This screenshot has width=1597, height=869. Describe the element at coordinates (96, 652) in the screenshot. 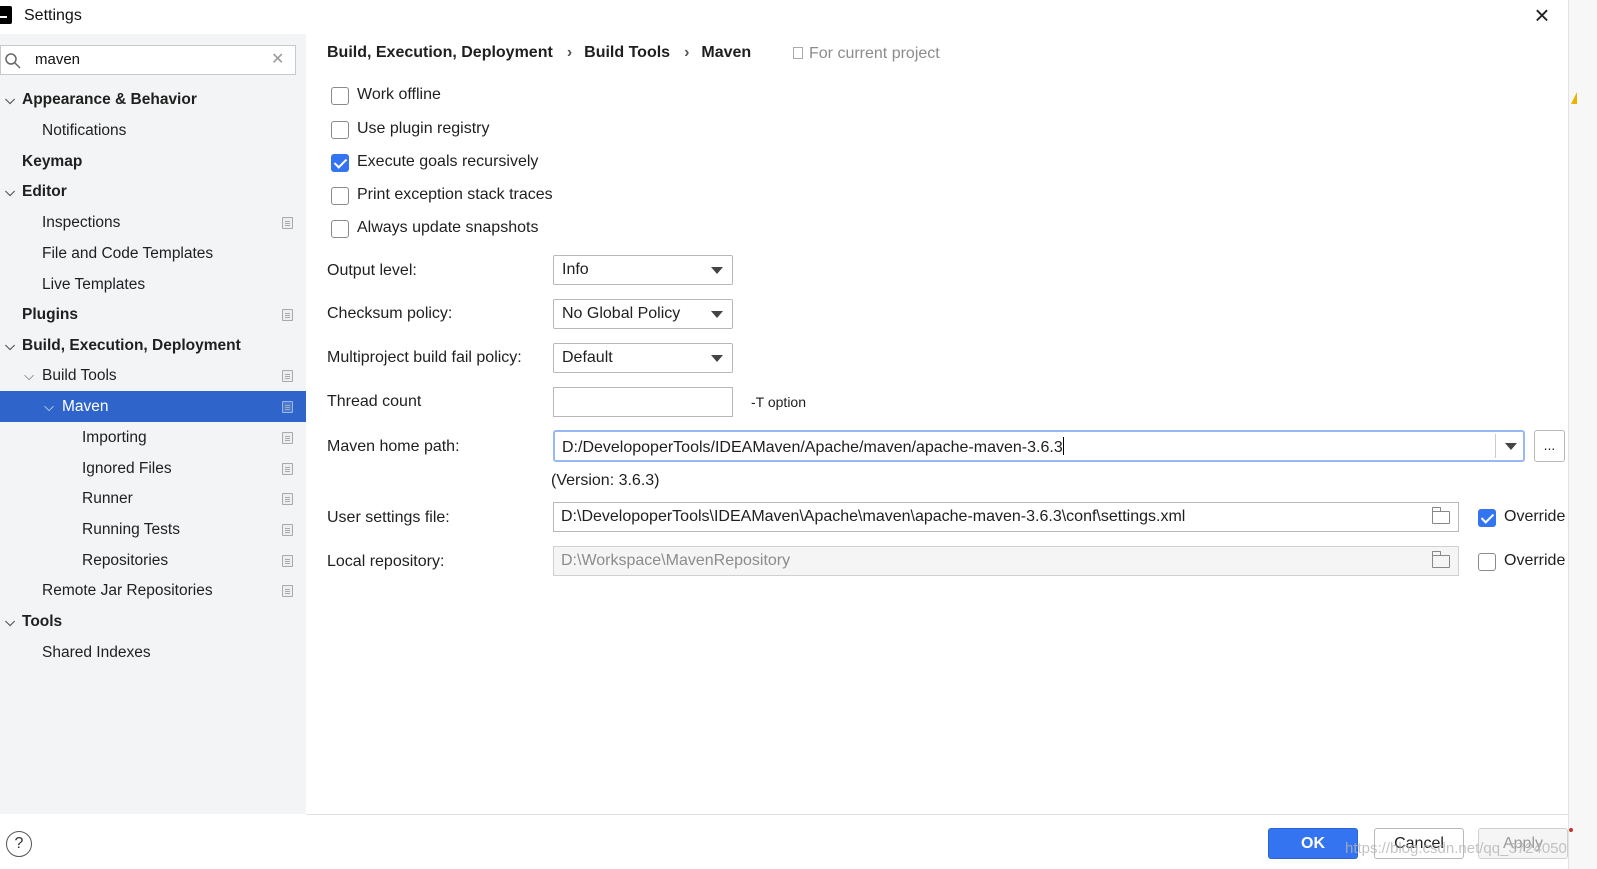

I see `tree-item-label: Shared Indexes` at that location.